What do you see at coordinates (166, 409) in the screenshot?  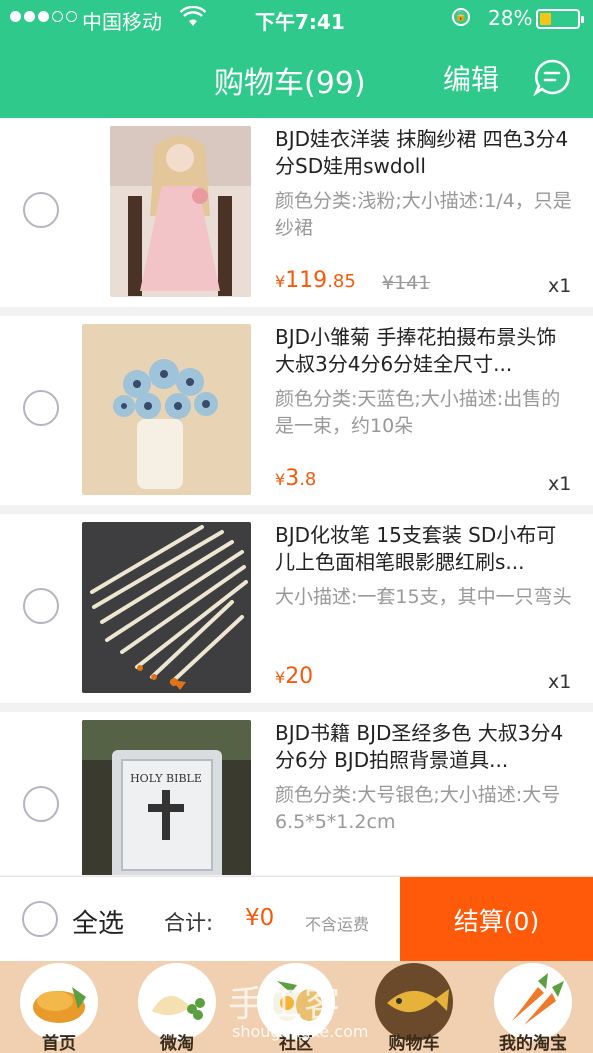 I see `product-image-daisy-bouquet` at bounding box center [166, 409].